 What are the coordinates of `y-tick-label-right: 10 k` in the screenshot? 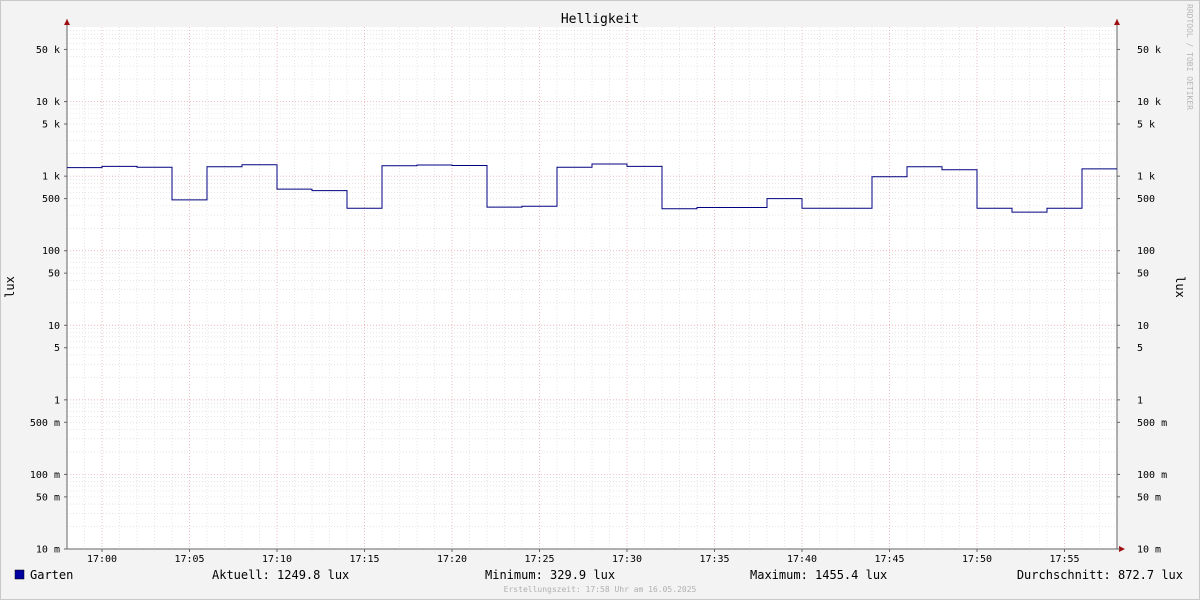 It's located at (1149, 102).